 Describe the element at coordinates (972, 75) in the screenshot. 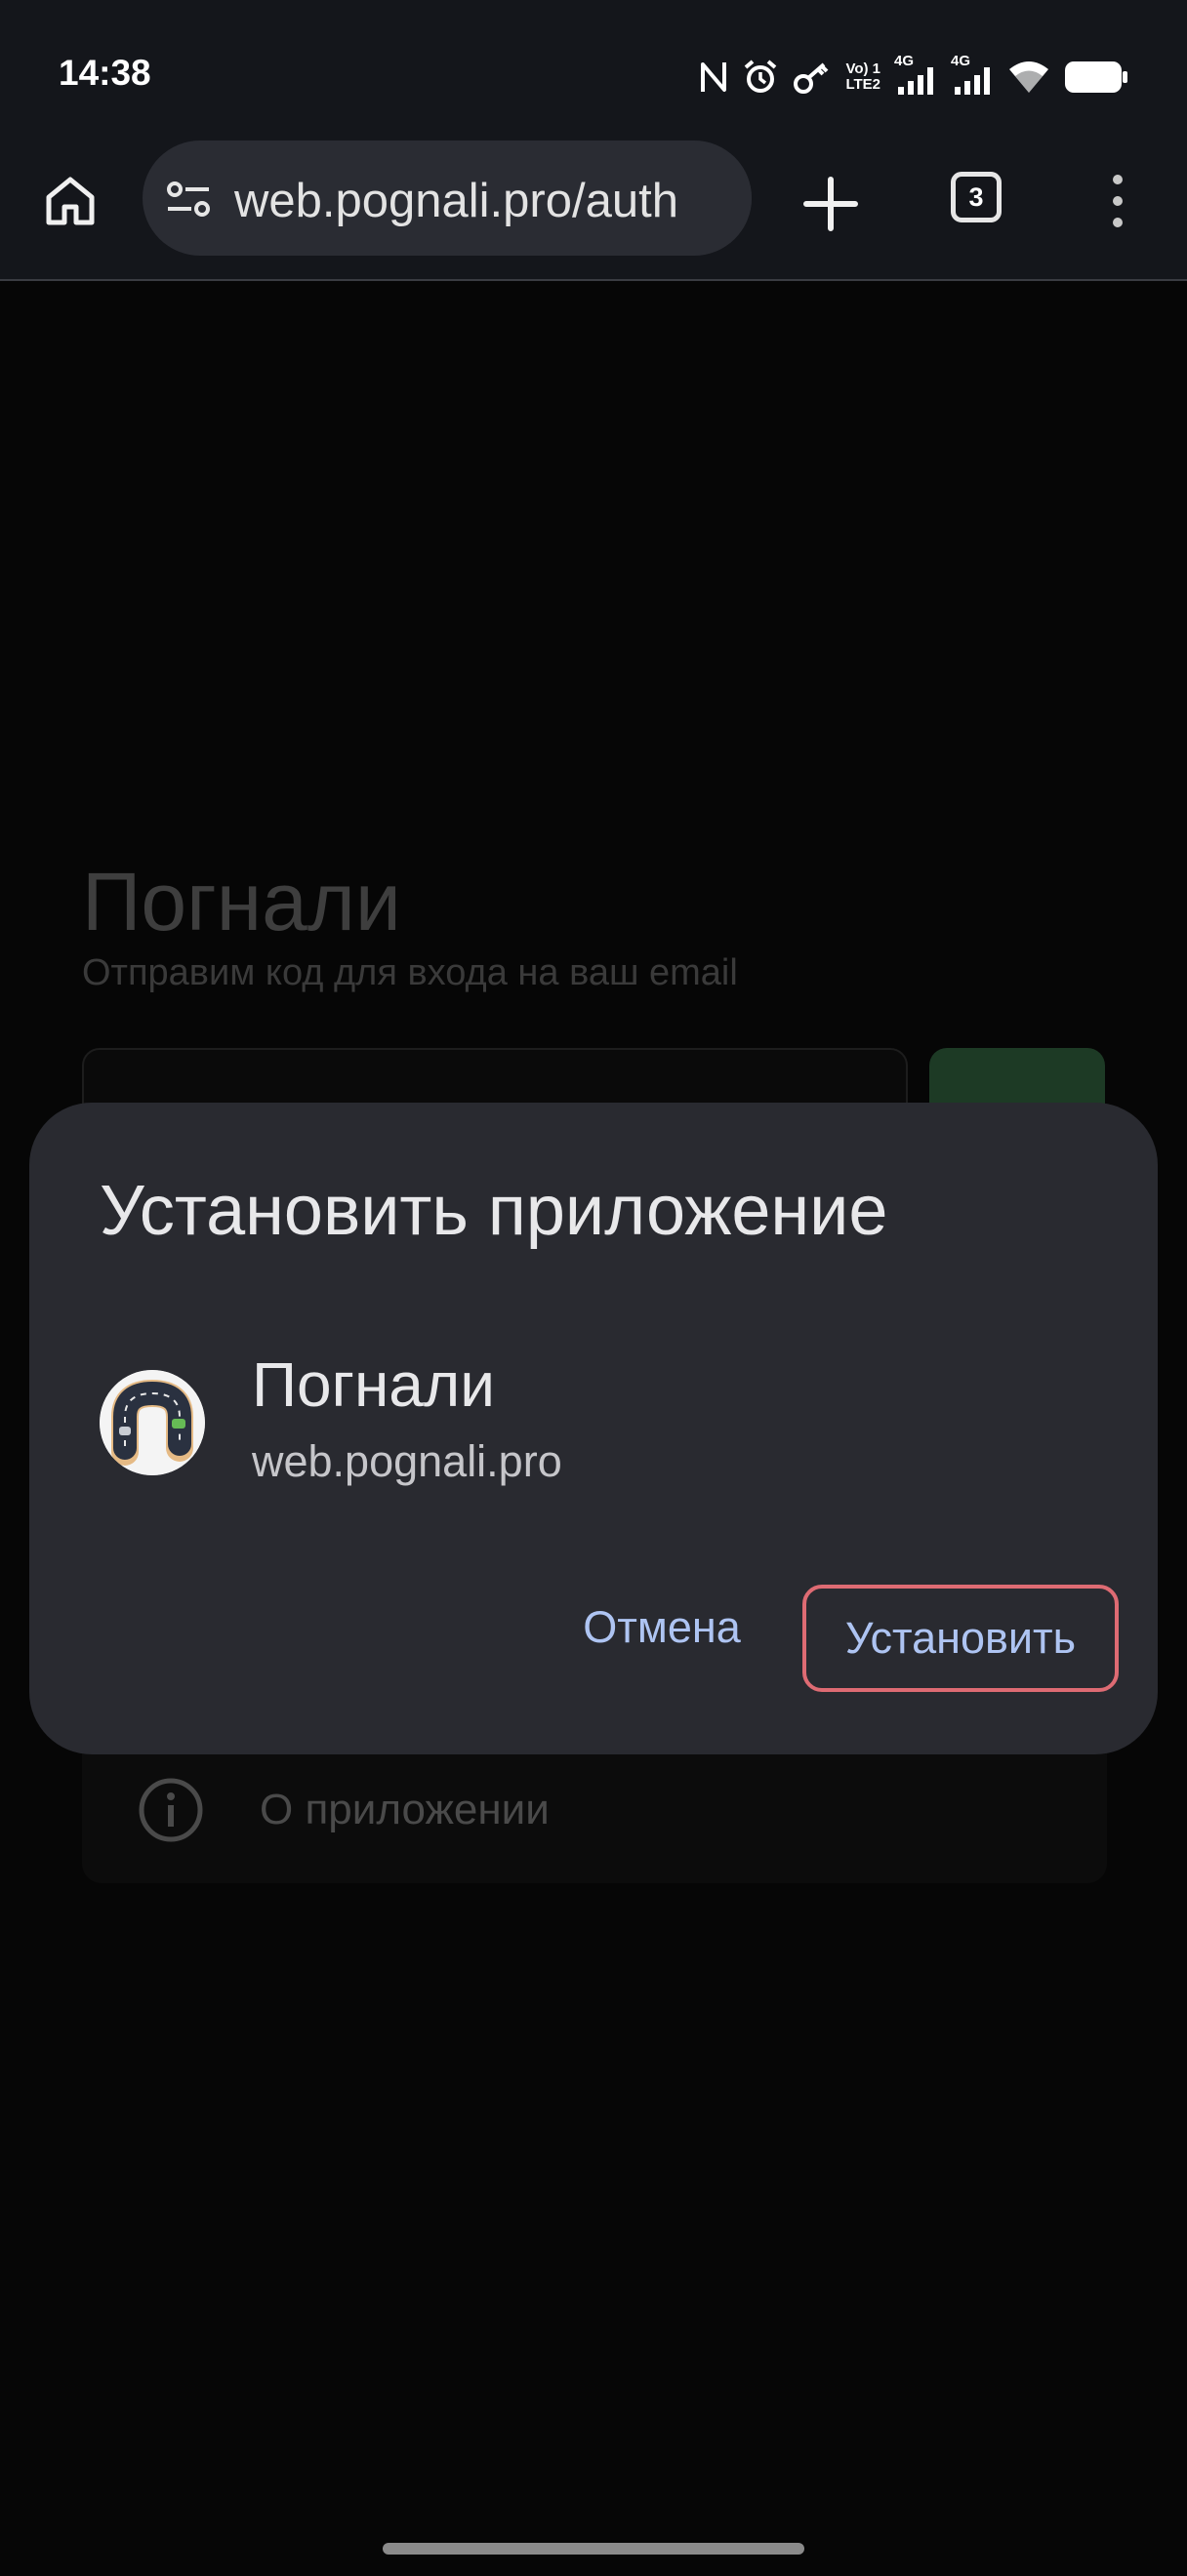

I see `signal-4g-sim2-icon: 4G` at that location.